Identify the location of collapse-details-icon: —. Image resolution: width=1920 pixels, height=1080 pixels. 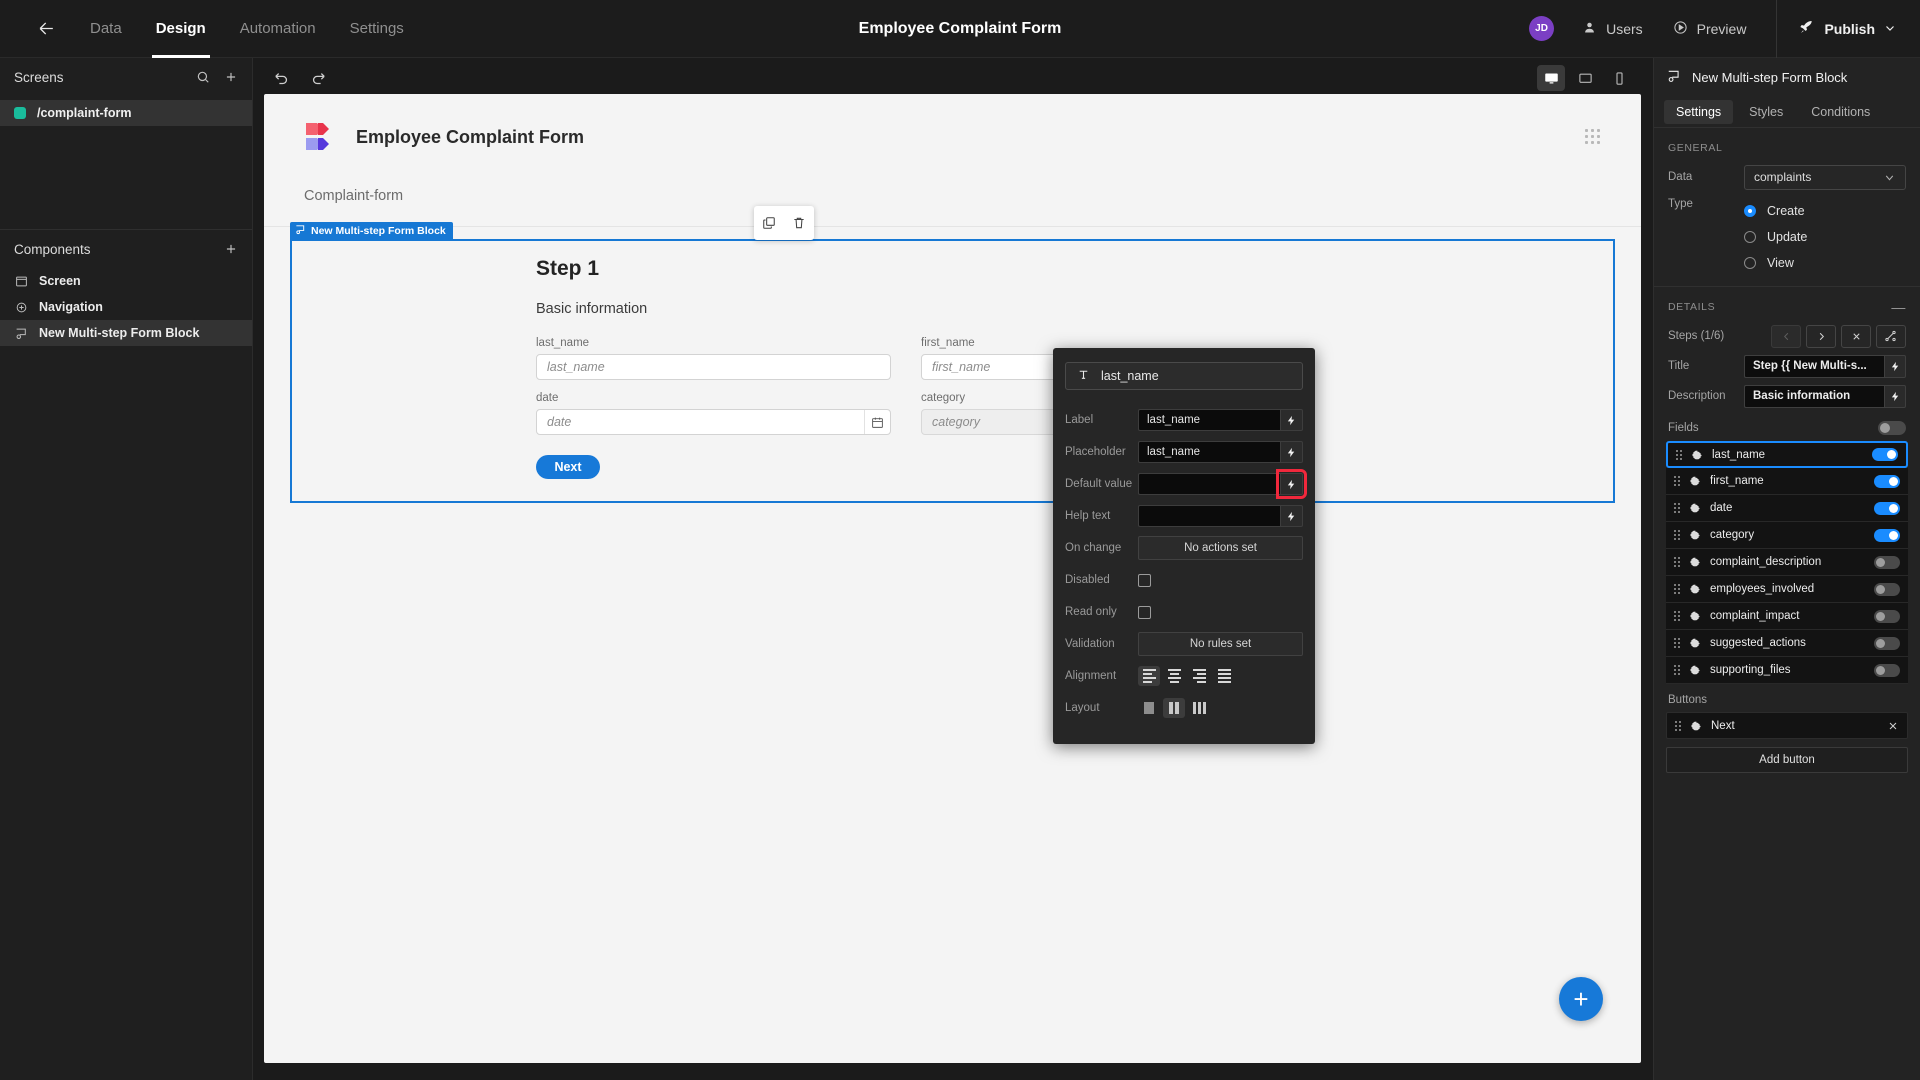
(1898, 307).